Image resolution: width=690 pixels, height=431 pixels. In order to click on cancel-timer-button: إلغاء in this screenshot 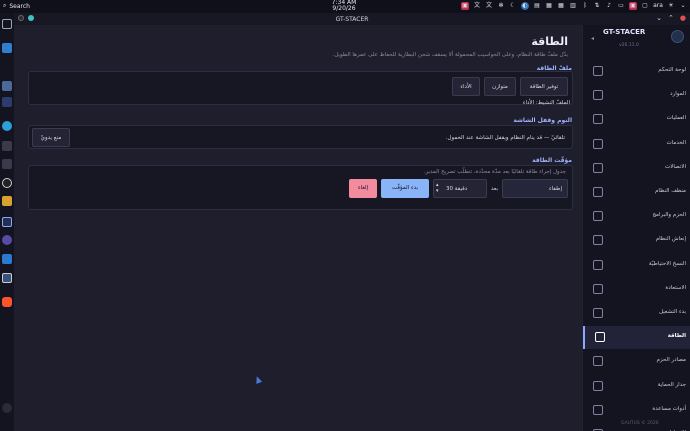, I will do `click(363, 188)`.